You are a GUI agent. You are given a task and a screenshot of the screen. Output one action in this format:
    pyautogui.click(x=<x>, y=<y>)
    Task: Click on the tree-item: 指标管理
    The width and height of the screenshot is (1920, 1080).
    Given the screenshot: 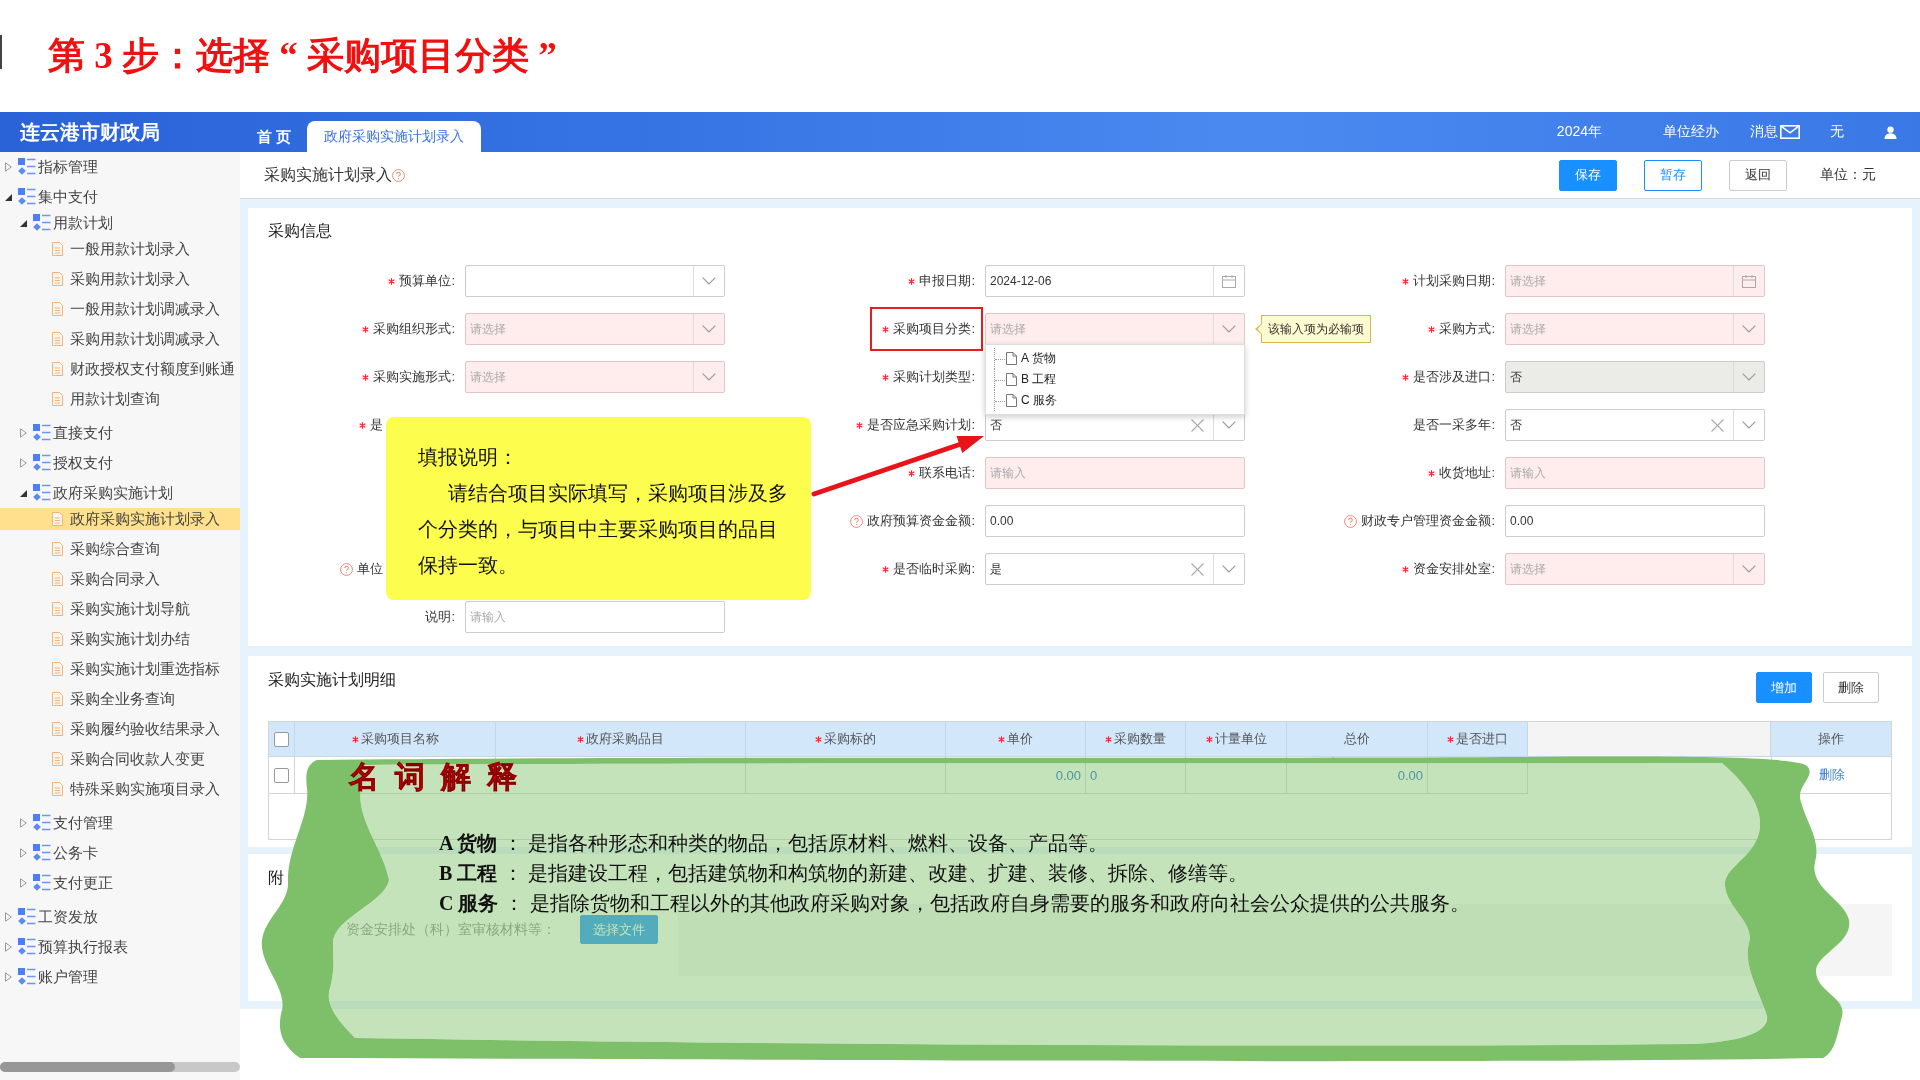 What is the action you would take?
    pyautogui.click(x=120, y=167)
    